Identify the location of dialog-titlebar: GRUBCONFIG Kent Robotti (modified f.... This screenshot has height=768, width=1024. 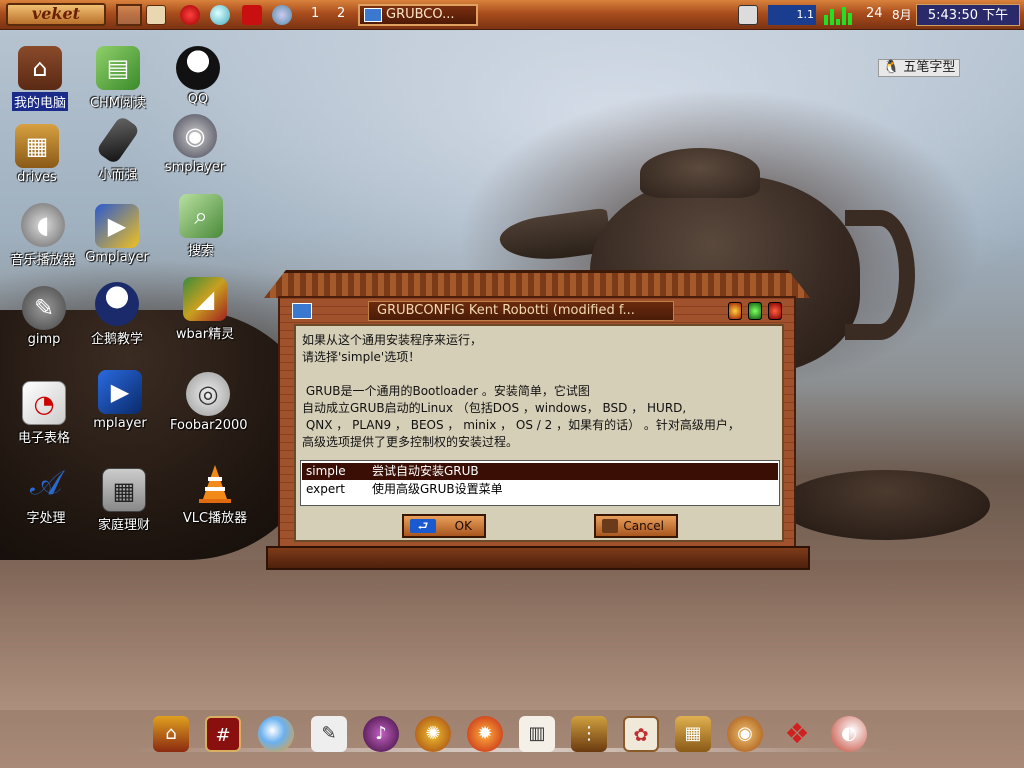
(538, 311).